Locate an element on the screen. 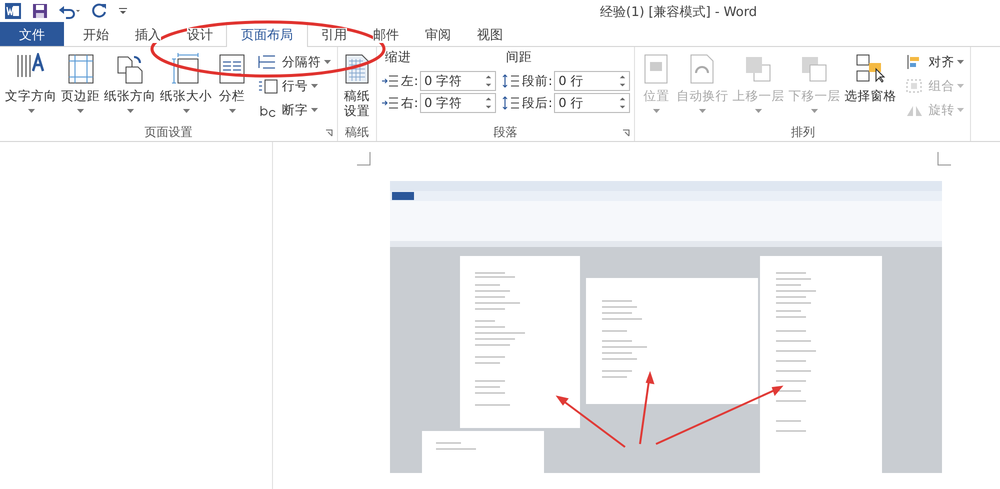  field-label: 左: is located at coordinates (409, 81).